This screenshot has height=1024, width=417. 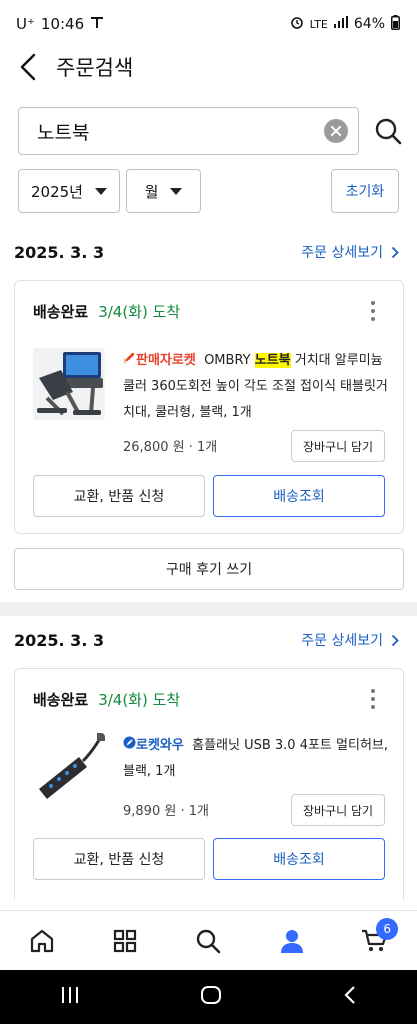 I want to click on write-review-button: 구매 후기 쓰기, so click(x=209, y=569).